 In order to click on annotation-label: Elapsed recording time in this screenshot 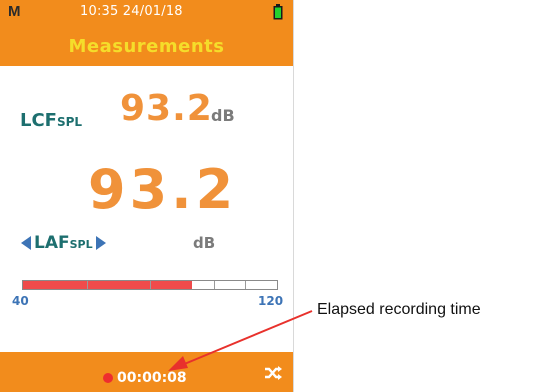, I will do `click(399, 309)`.